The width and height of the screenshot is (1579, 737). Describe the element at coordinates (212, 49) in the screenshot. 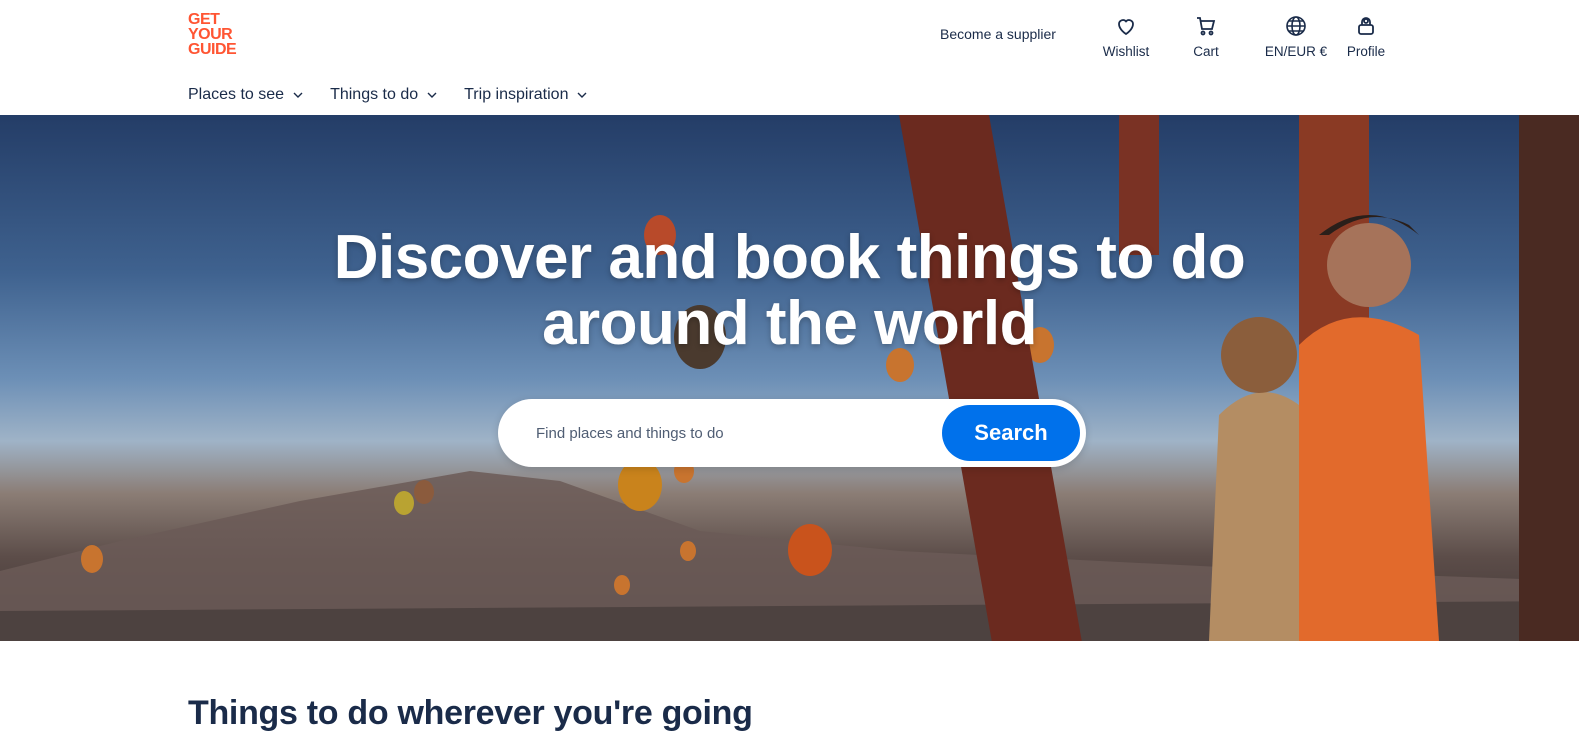

I see `logo-line-3: GUIDE` at that location.